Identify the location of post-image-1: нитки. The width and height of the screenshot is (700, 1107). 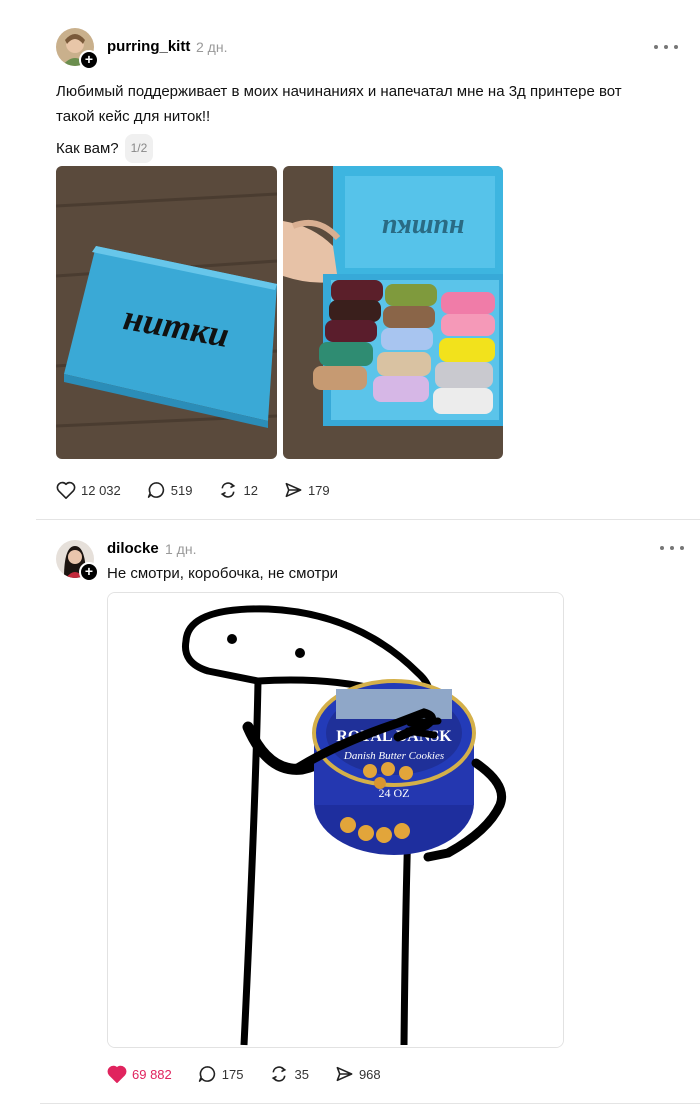
(166, 312).